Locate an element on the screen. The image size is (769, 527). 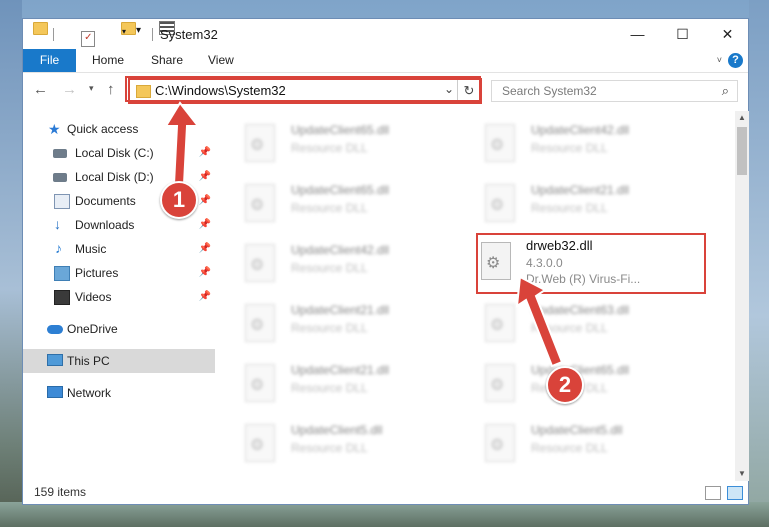
sidebar-item-this-pc: This PC is located at coordinates (119, 361).